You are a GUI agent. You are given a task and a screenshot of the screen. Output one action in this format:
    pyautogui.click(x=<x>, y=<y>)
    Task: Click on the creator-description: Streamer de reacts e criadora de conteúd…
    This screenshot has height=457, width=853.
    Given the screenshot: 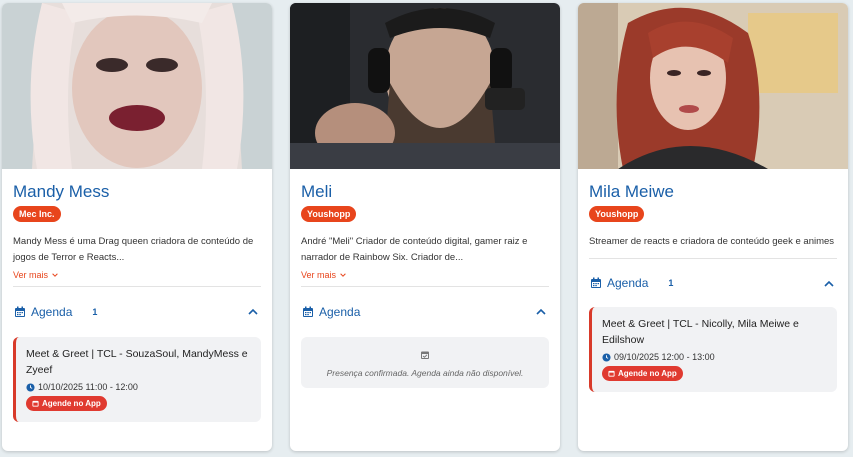 What is the action you would take?
    pyautogui.click(x=712, y=241)
    